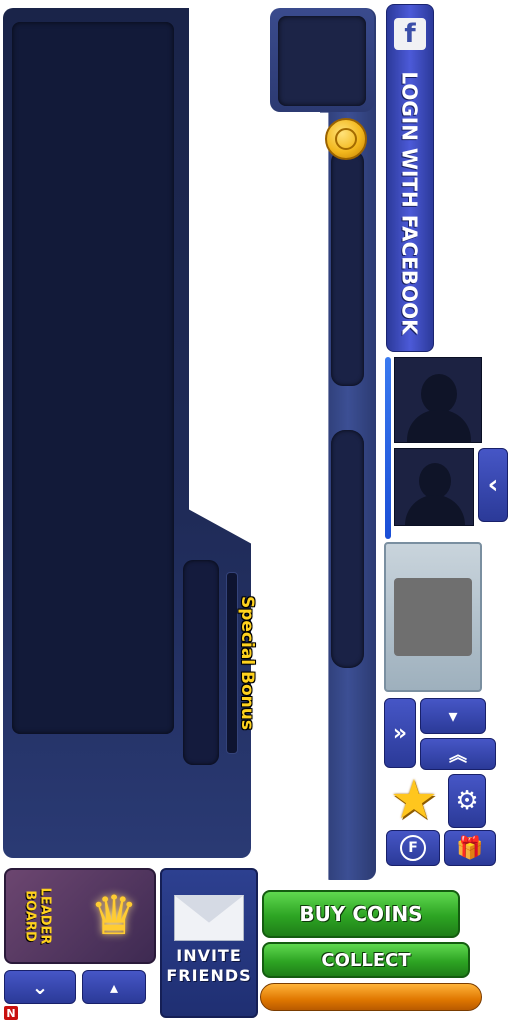 This screenshot has height=1024, width=512. What do you see at coordinates (11, 1013) in the screenshot?
I see `n-badge: N` at bounding box center [11, 1013].